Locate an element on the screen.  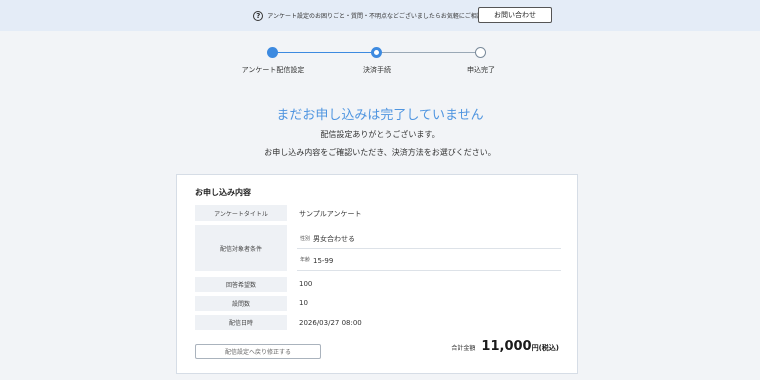
gender-value: 男女合わせる is located at coordinates (334, 239).